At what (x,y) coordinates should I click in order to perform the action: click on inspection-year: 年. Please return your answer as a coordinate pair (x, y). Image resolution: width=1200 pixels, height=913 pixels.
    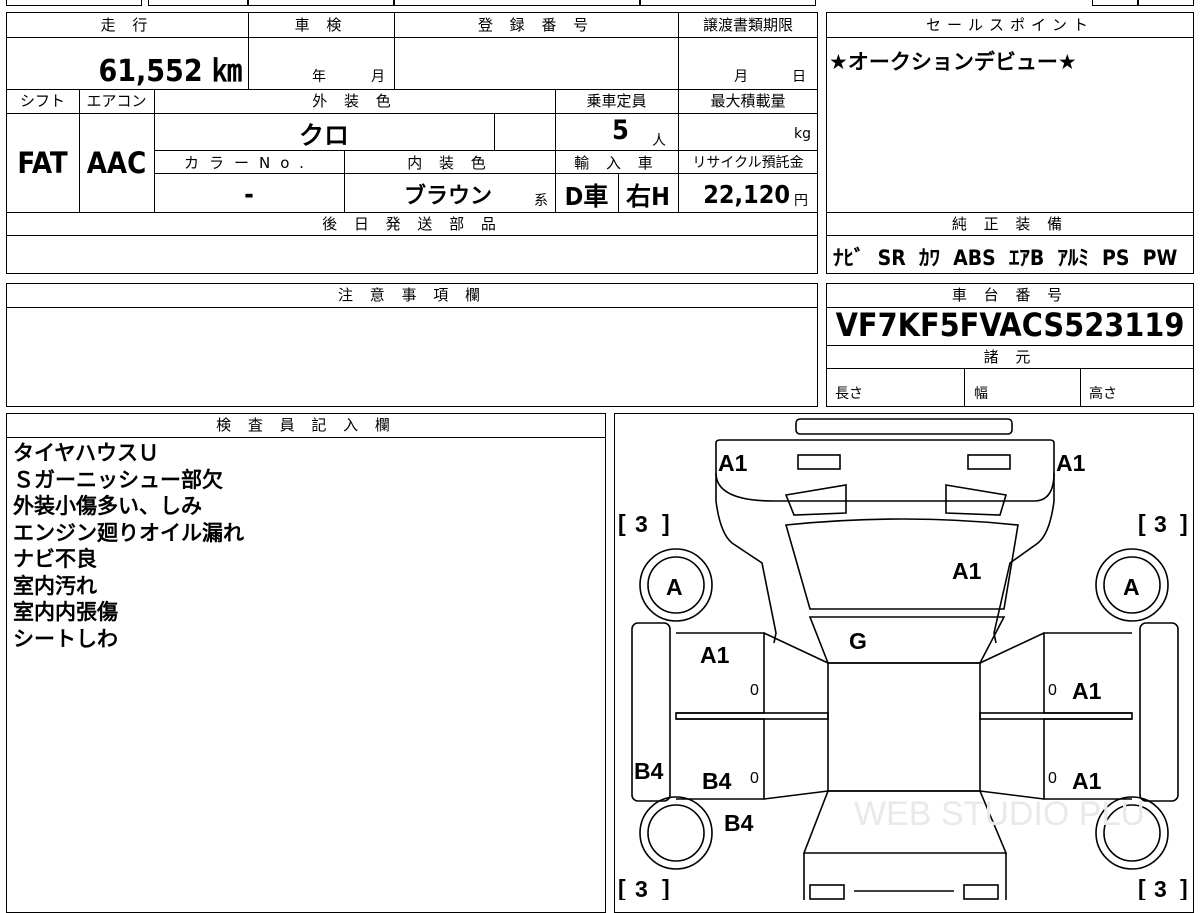
    Looking at the image, I should click on (319, 77).